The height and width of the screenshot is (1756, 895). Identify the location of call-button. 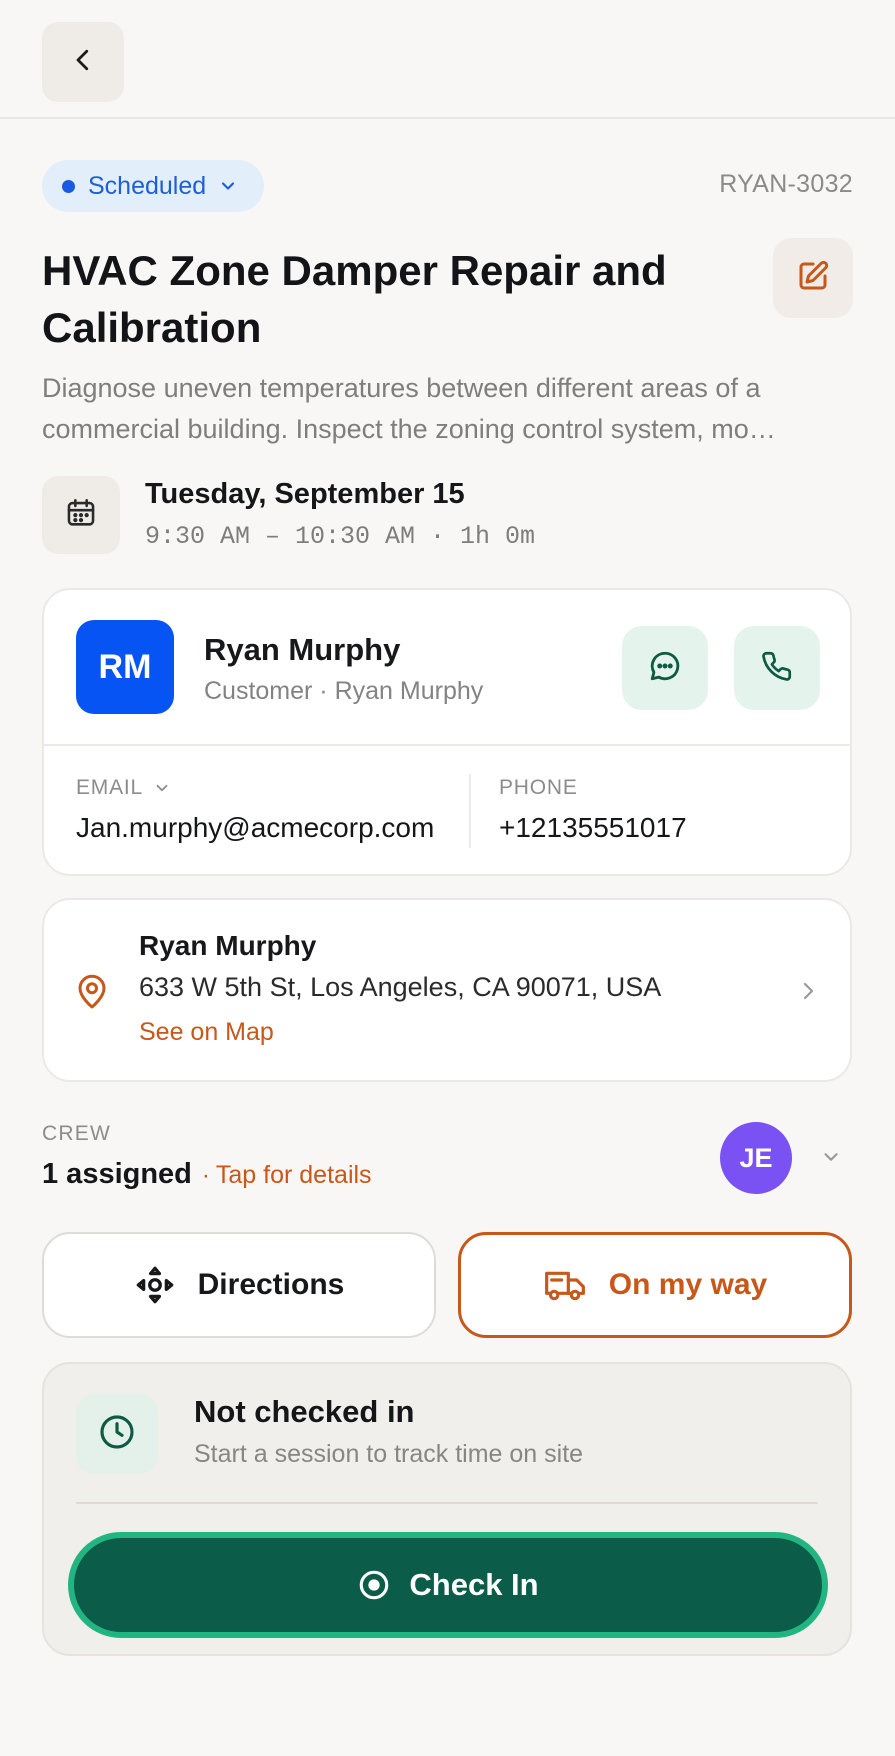
(777, 668).